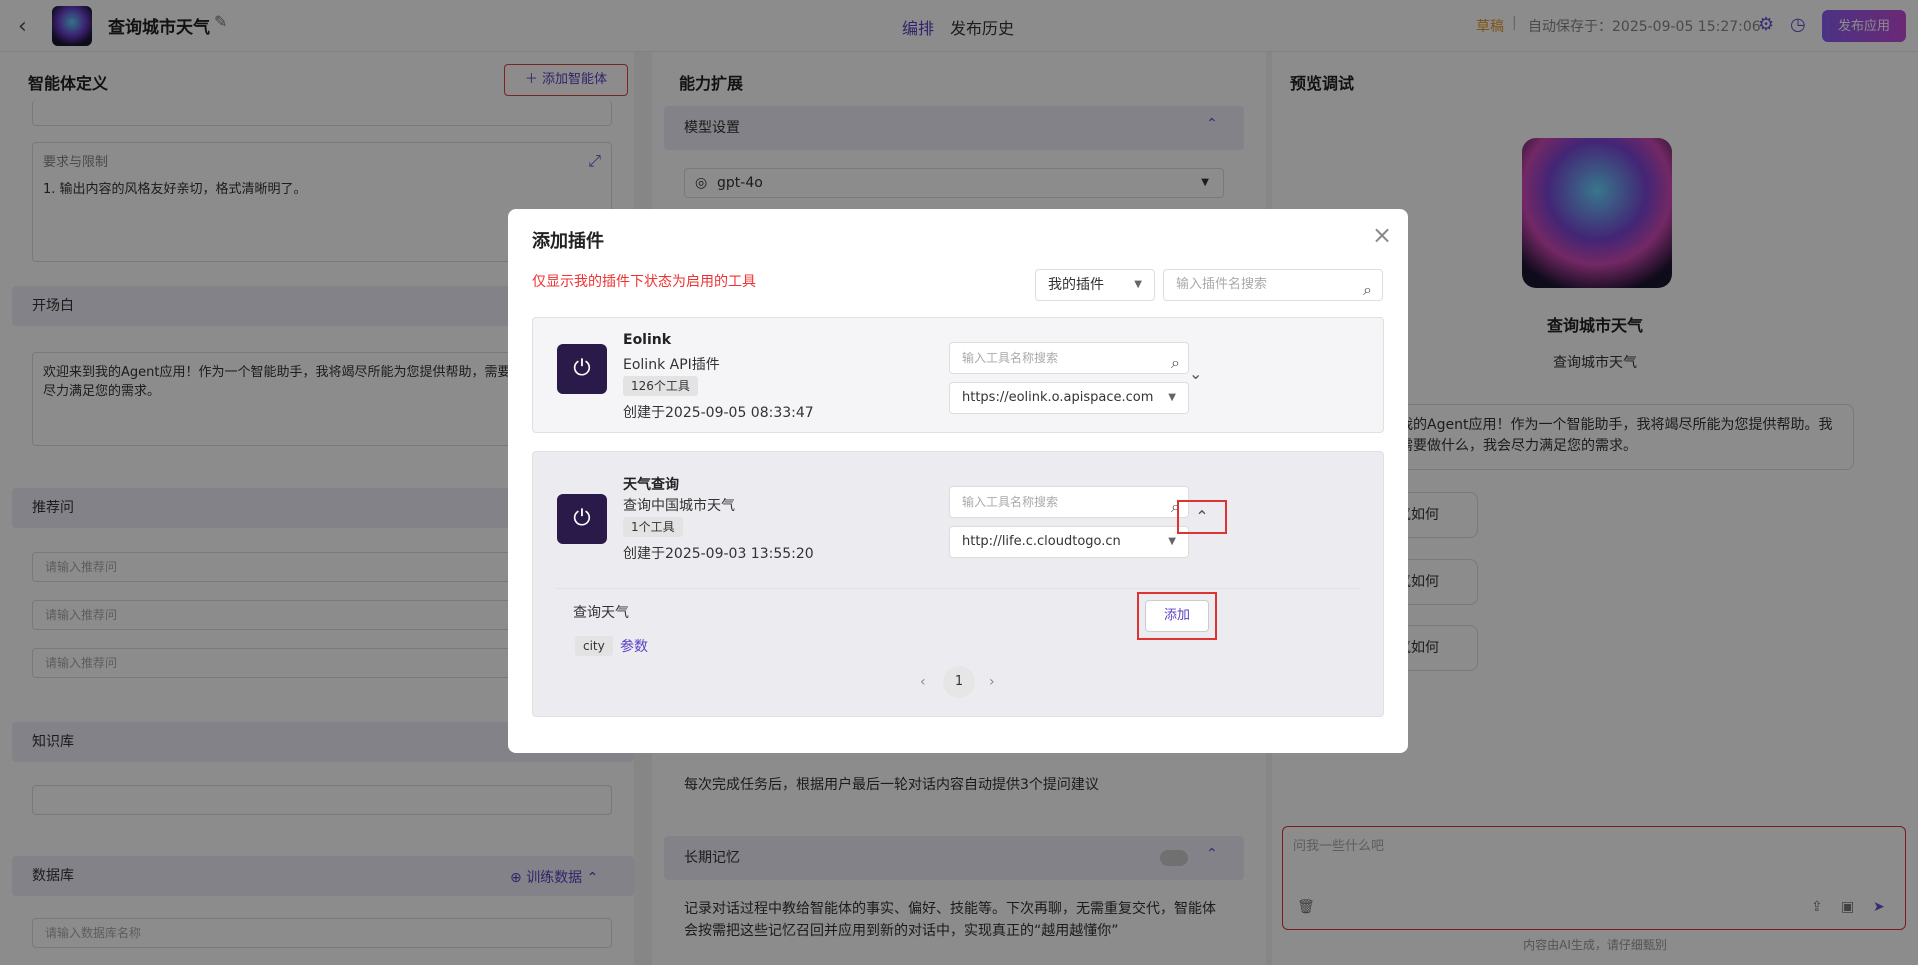 The image size is (1918, 965). Describe the element at coordinates (568, 241) in the screenshot. I see `modal-title: 添加插件` at that location.